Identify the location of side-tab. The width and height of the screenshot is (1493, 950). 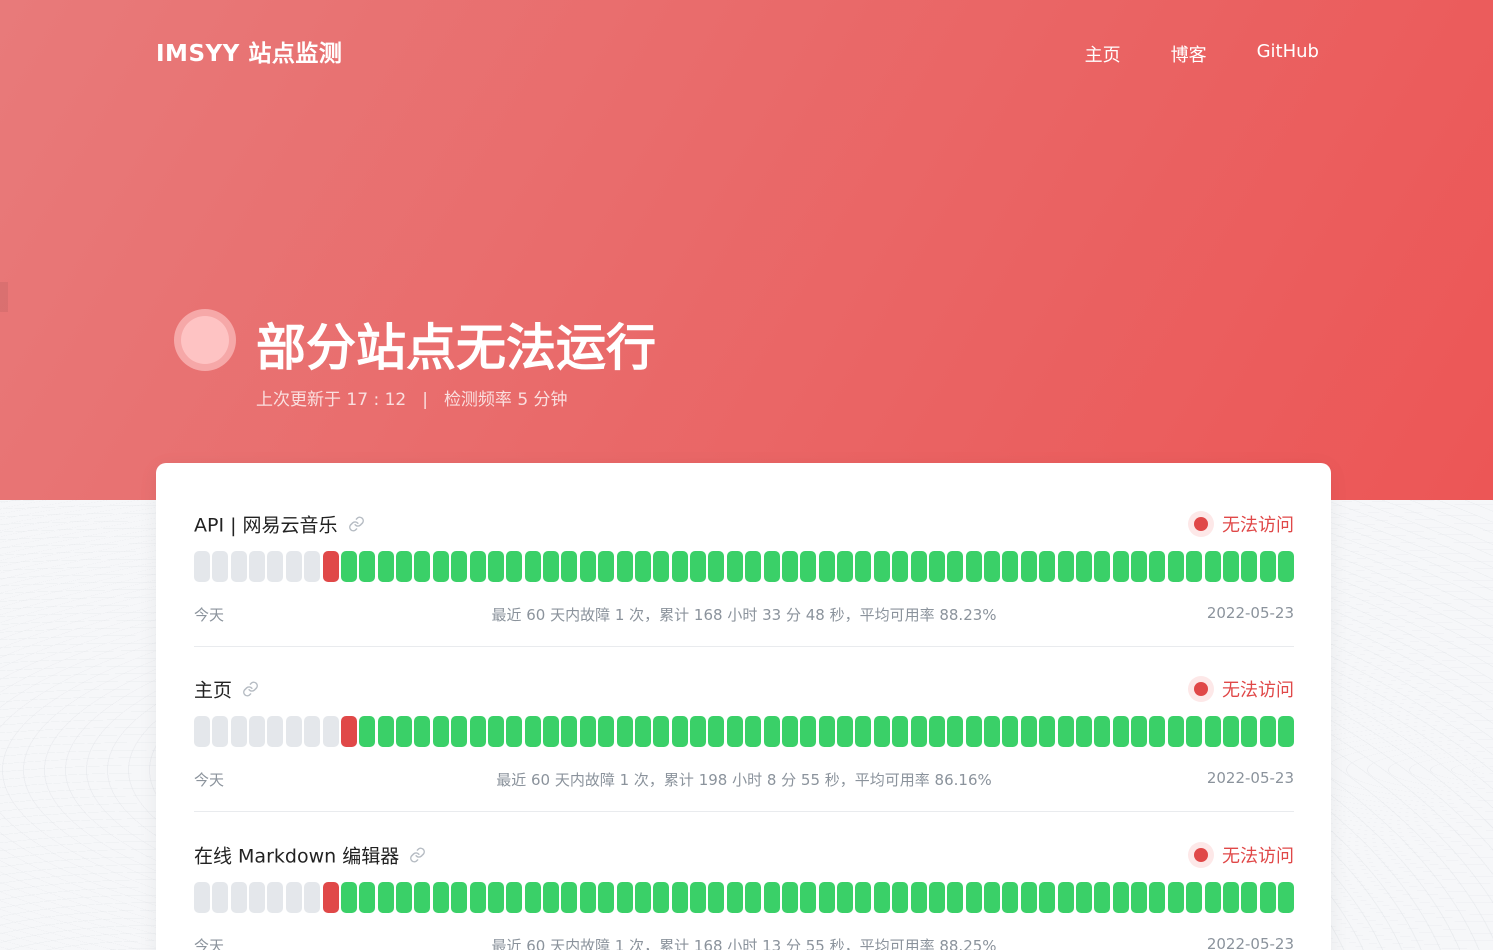
(4, 297).